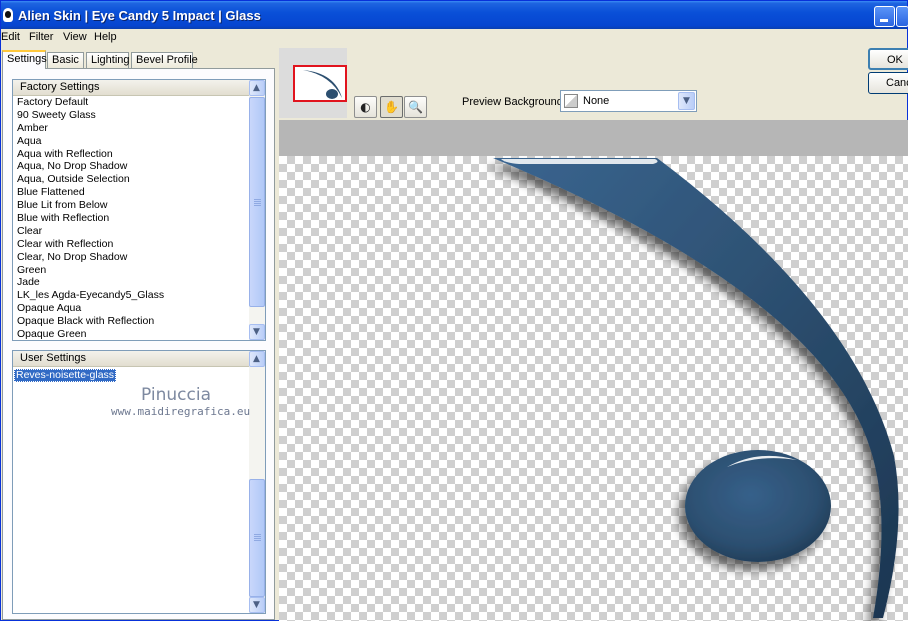 The width and height of the screenshot is (908, 621). I want to click on user-settings-list: User Settings Reves-noisette-glass ▲ ▼, so click(139, 482).